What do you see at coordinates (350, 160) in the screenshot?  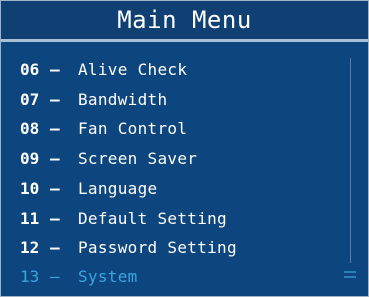 I see `scrollbar-track` at bounding box center [350, 160].